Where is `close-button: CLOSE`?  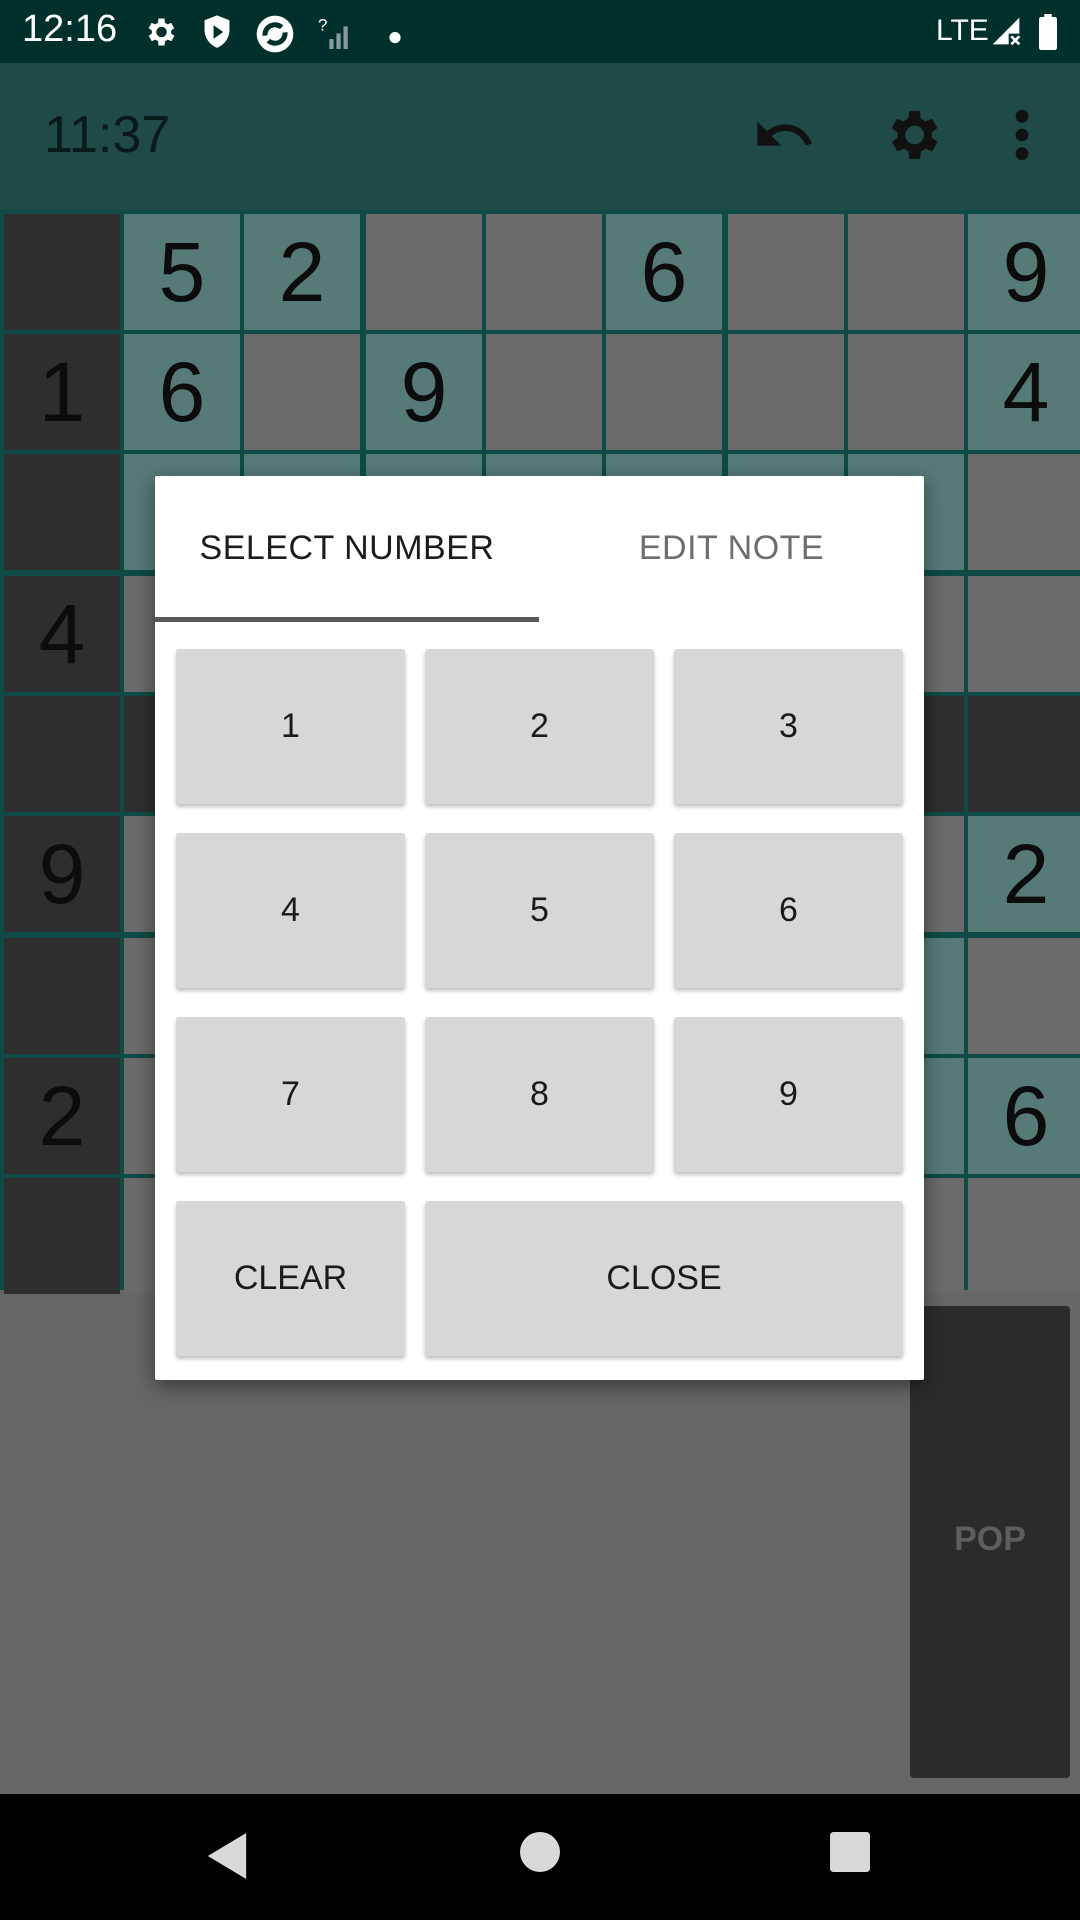 close-button: CLOSE is located at coordinates (664, 1278).